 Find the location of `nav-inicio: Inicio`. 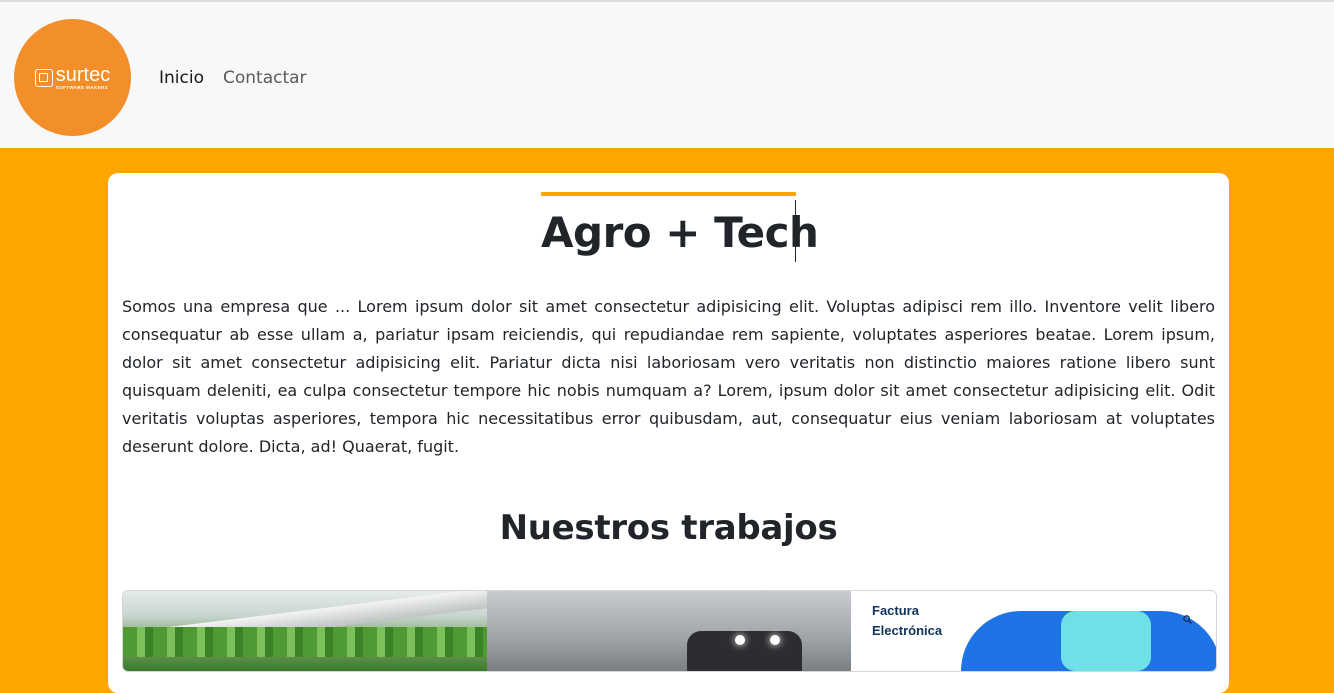

nav-inicio: Inicio is located at coordinates (181, 78).